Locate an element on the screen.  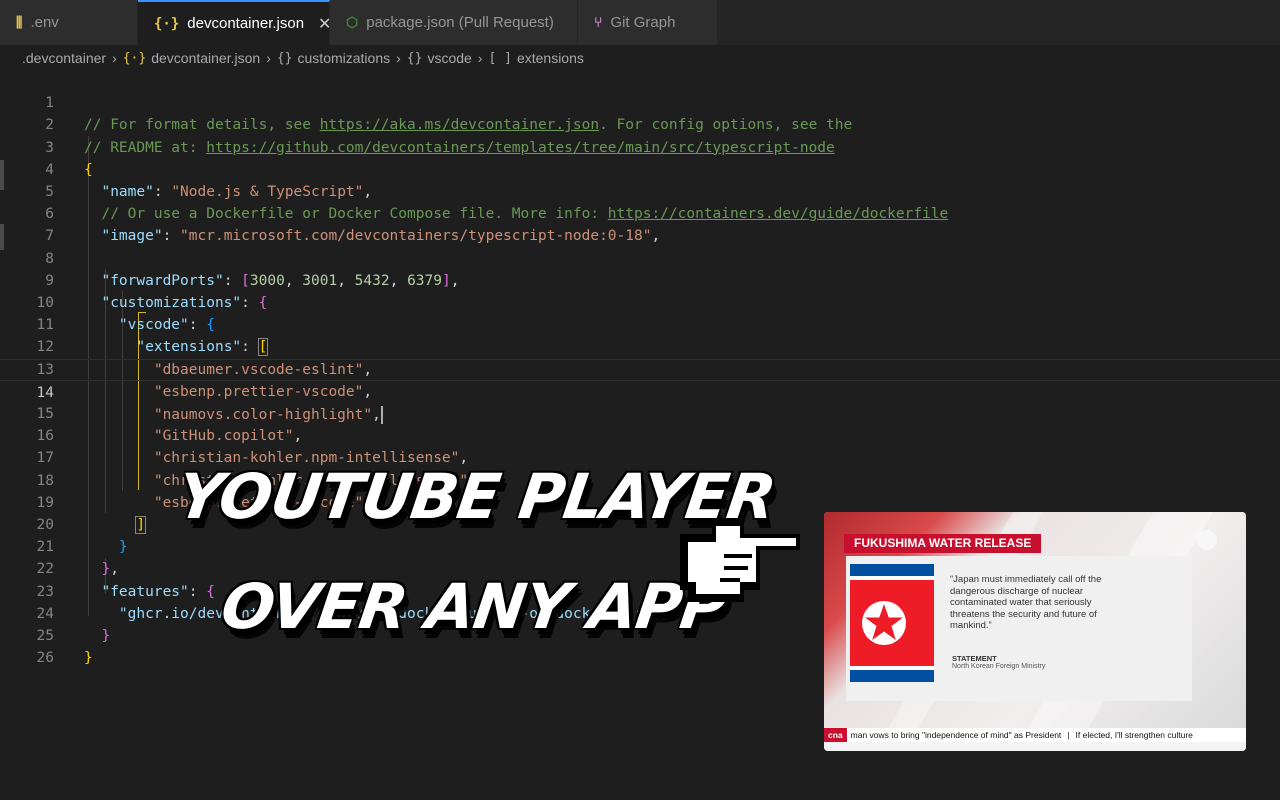
code-line: 15 "GitHub.copilot", is located at coordinates (169, 425).